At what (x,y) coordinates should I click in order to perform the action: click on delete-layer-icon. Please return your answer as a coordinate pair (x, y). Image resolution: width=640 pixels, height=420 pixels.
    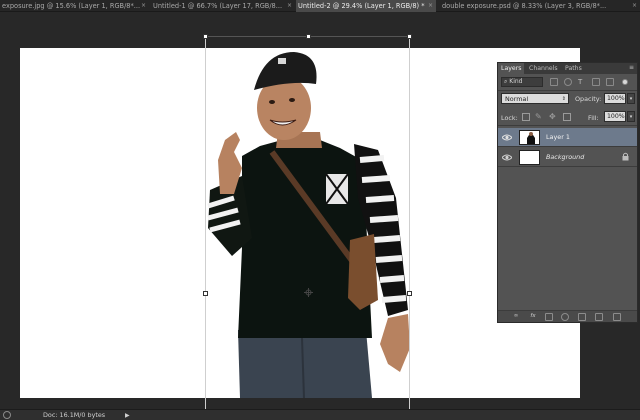
    Looking at the image, I should click on (617, 317).